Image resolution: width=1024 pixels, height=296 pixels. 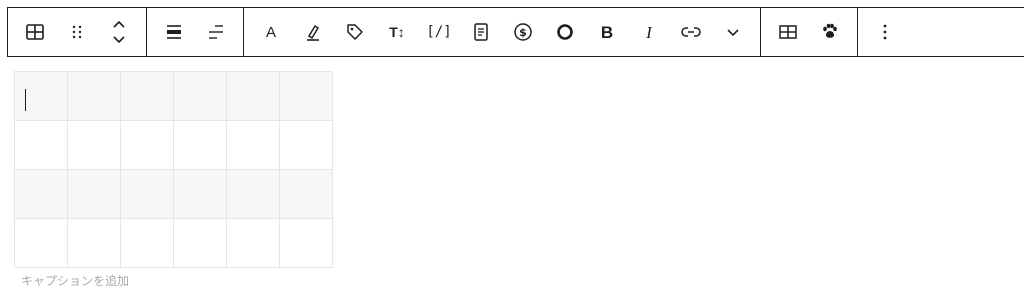 I want to click on align-right-button, so click(x=216, y=32).